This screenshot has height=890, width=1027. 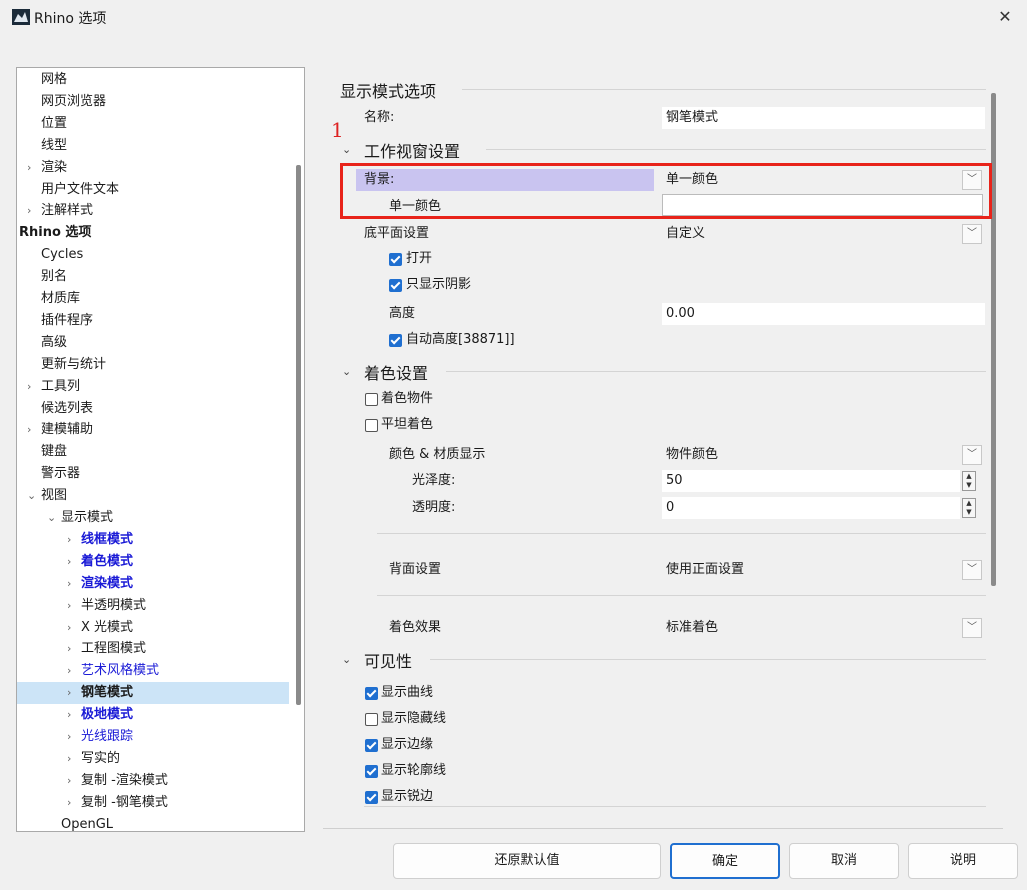 What do you see at coordinates (61, 386) in the screenshot?
I see `tree-item-label: 工具列` at bounding box center [61, 386].